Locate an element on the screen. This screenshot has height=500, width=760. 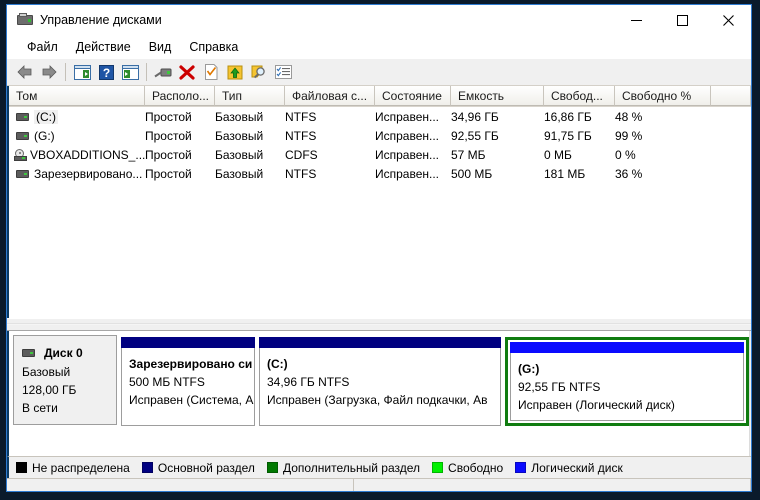
show-details-button is located at coordinates (283, 72).